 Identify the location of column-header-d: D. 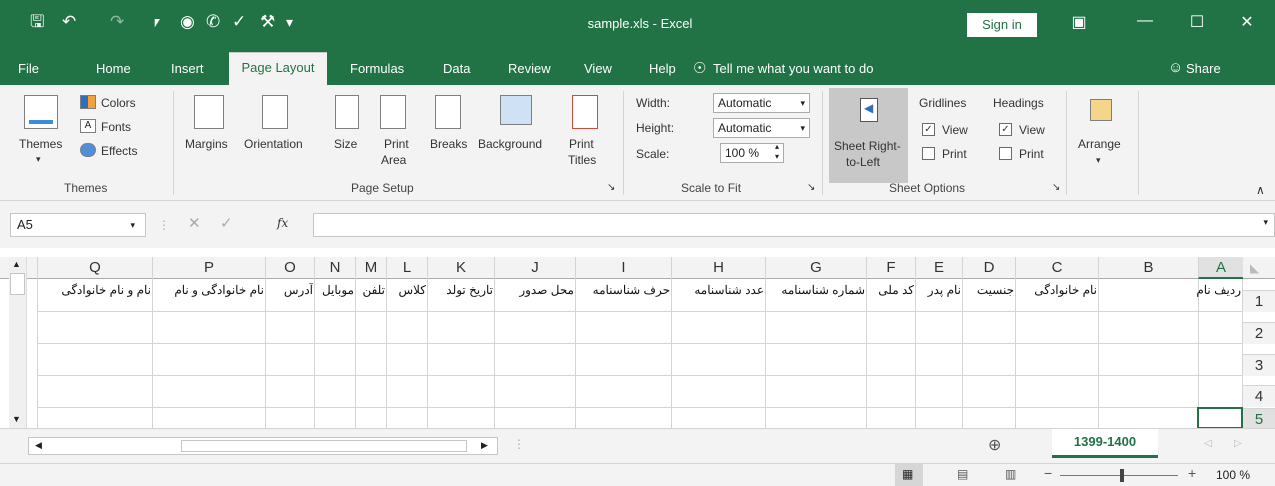
(988, 268).